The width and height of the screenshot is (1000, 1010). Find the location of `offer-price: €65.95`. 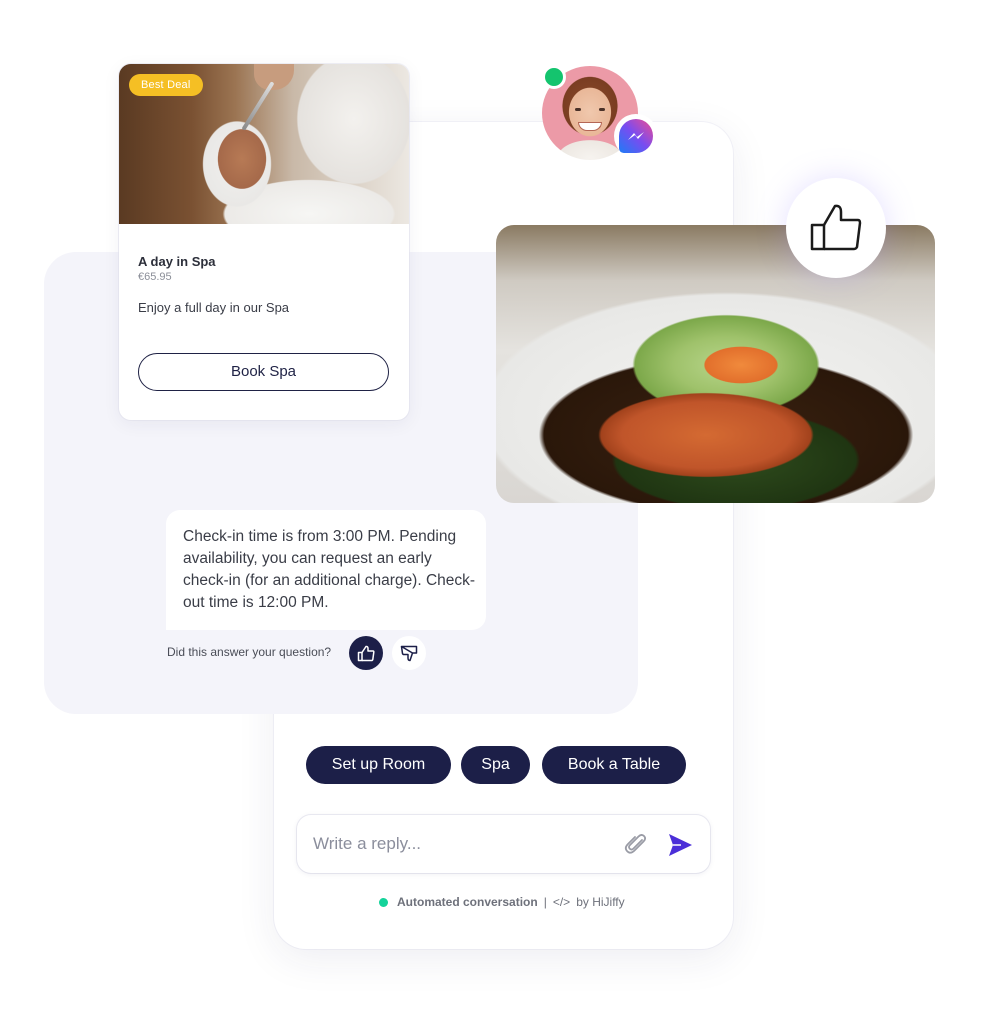

offer-price: €65.95 is located at coordinates (155, 277).